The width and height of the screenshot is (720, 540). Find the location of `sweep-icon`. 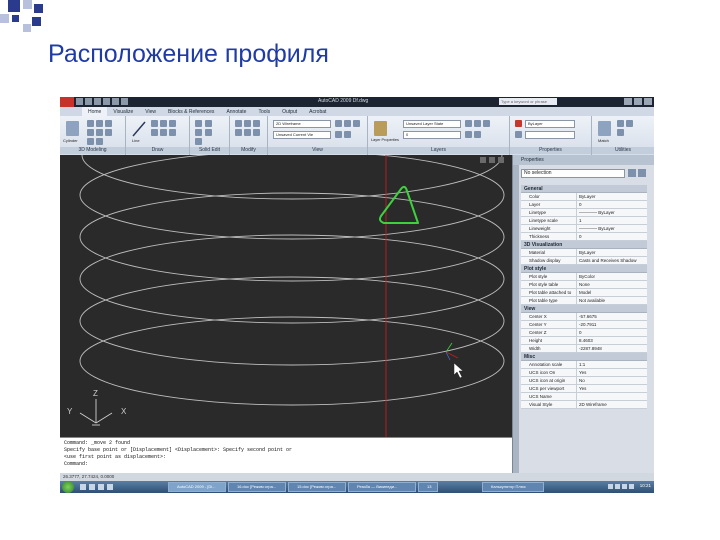

sweep-icon is located at coordinates (108, 123).